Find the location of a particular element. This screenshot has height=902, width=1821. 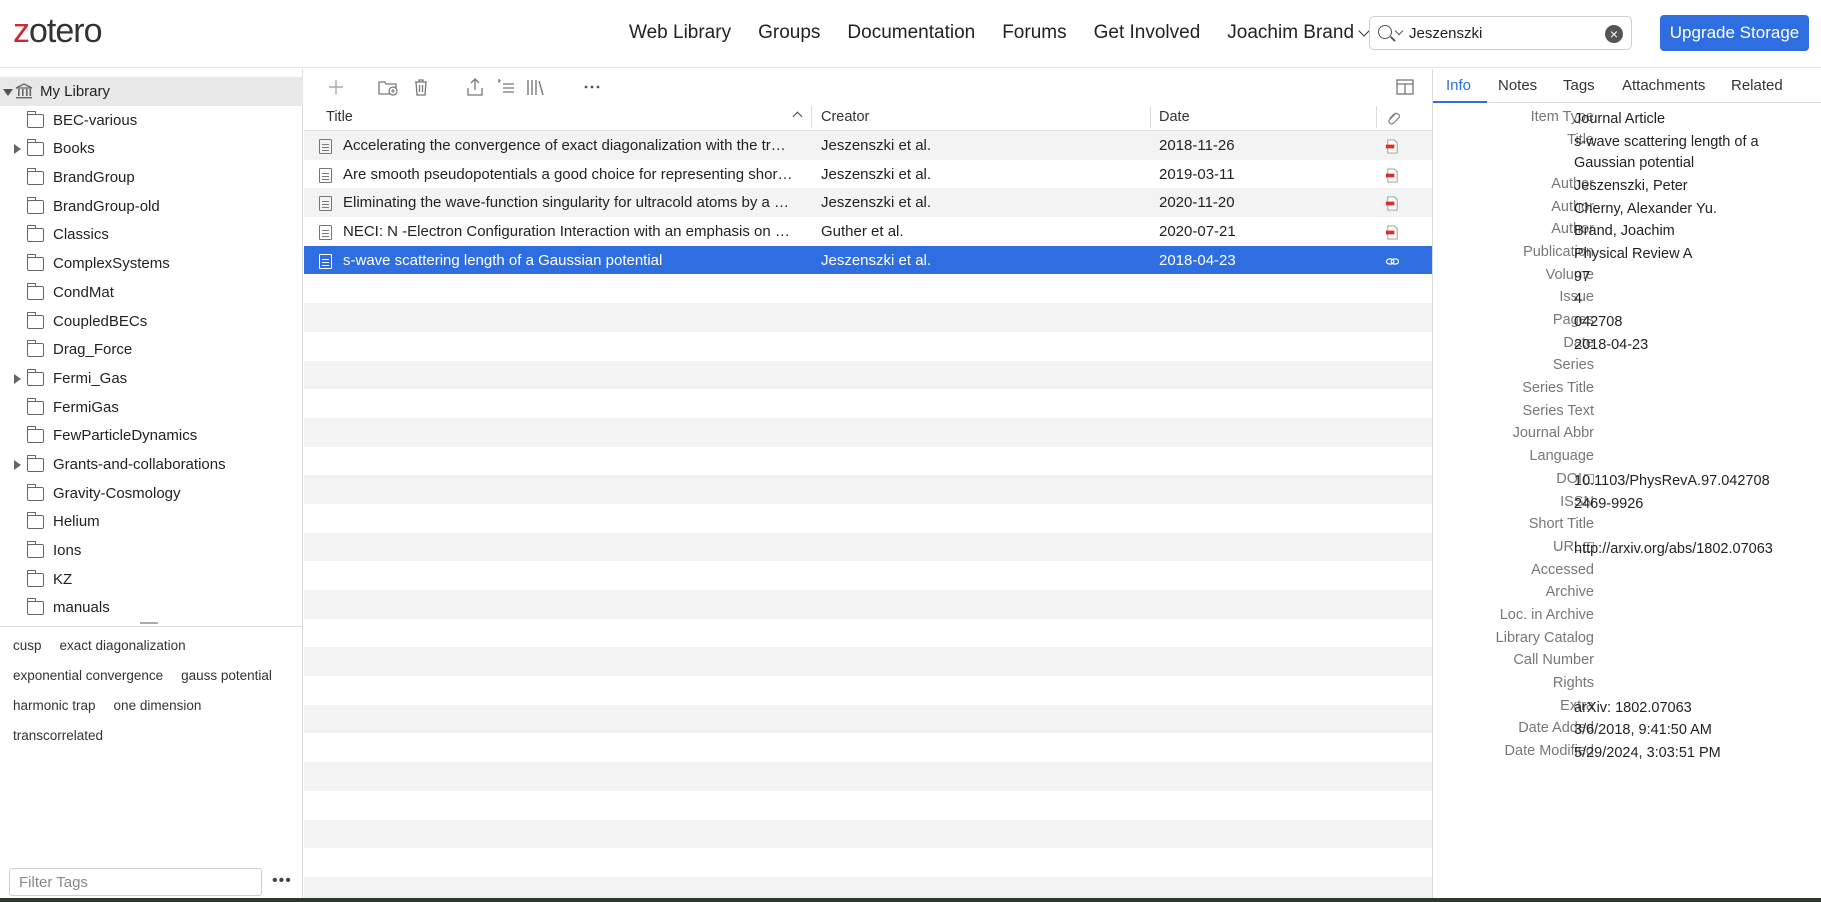

field-value: http://arxiv.org/abs/1802.07063 is located at coordinates (1686, 550).